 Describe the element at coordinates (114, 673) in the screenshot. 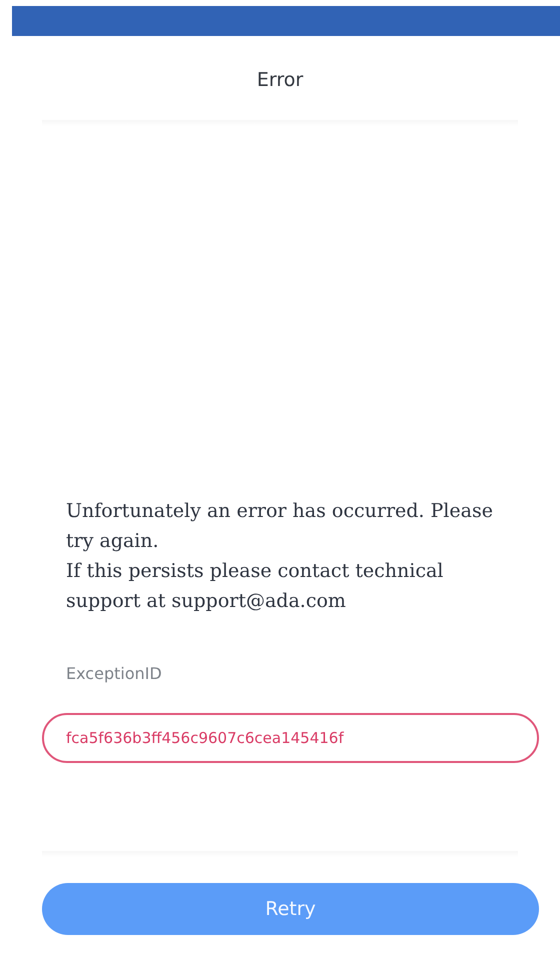

I see `field-label: ExceptionID` at that location.